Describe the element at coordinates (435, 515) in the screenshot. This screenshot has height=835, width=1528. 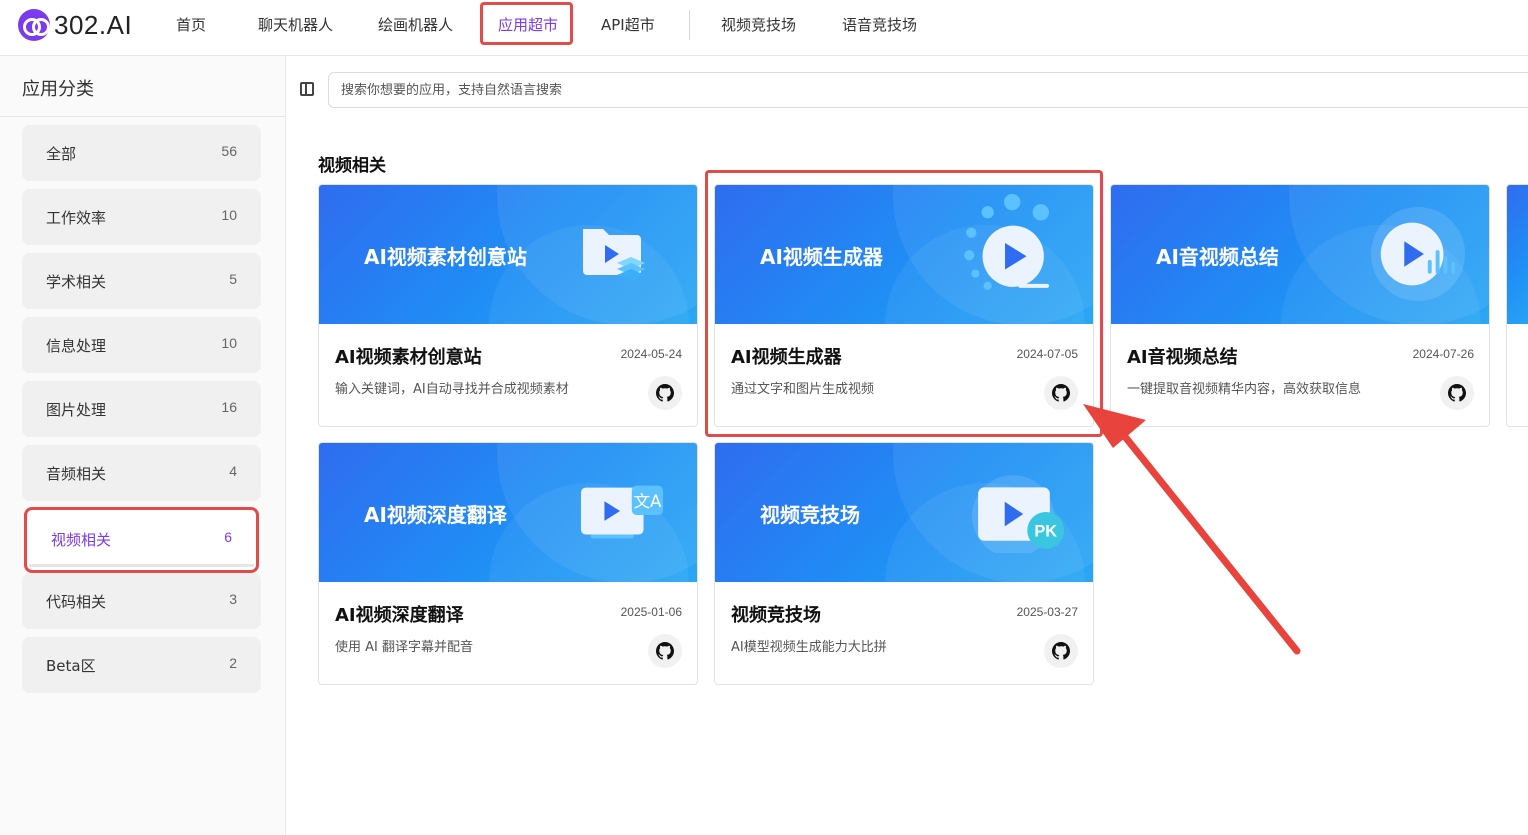
I see `banner-title: AI视频深度翻译` at that location.